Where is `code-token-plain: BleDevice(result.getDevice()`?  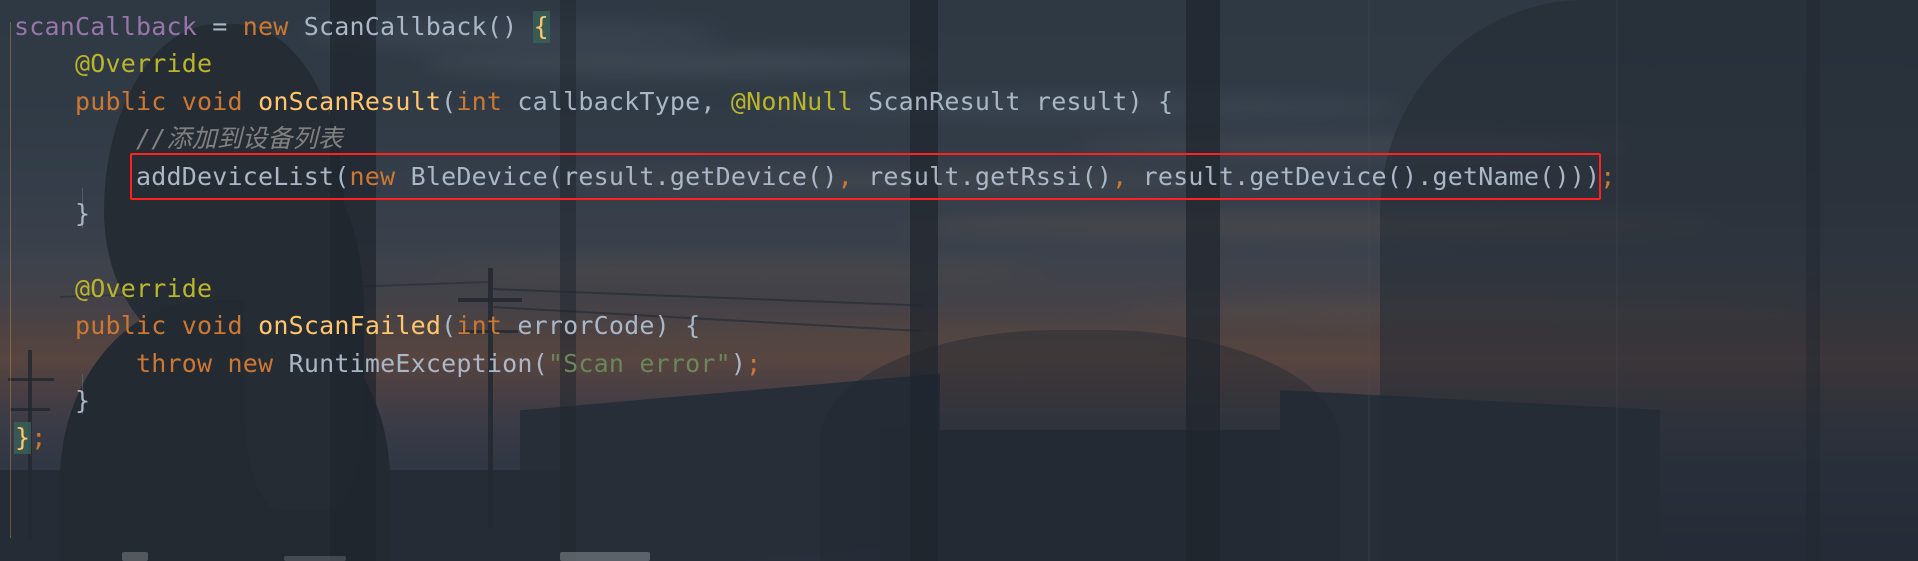 code-token-plain: BleDevice(result.getDevice() is located at coordinates (616, 176).